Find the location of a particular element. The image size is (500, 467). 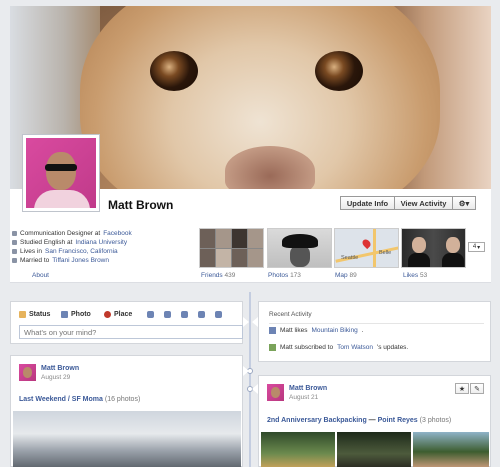

map-pin-icon is located at coordinates (366, 243).